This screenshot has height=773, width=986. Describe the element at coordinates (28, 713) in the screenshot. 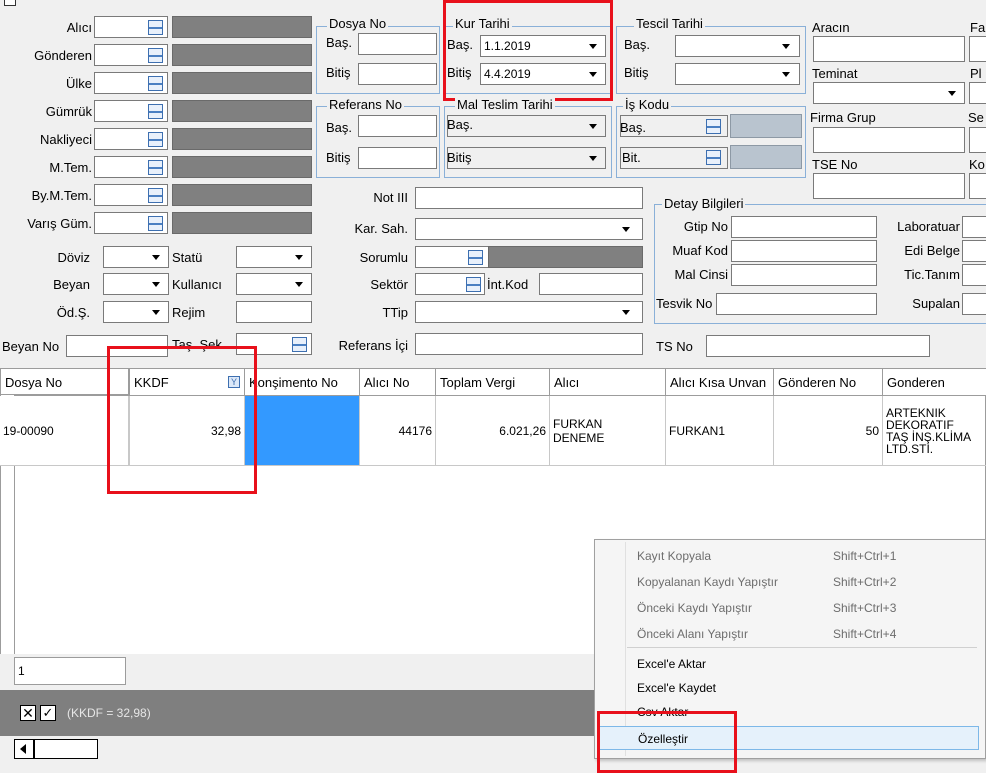

I see `clear-filter-icon: ✕` at that location.